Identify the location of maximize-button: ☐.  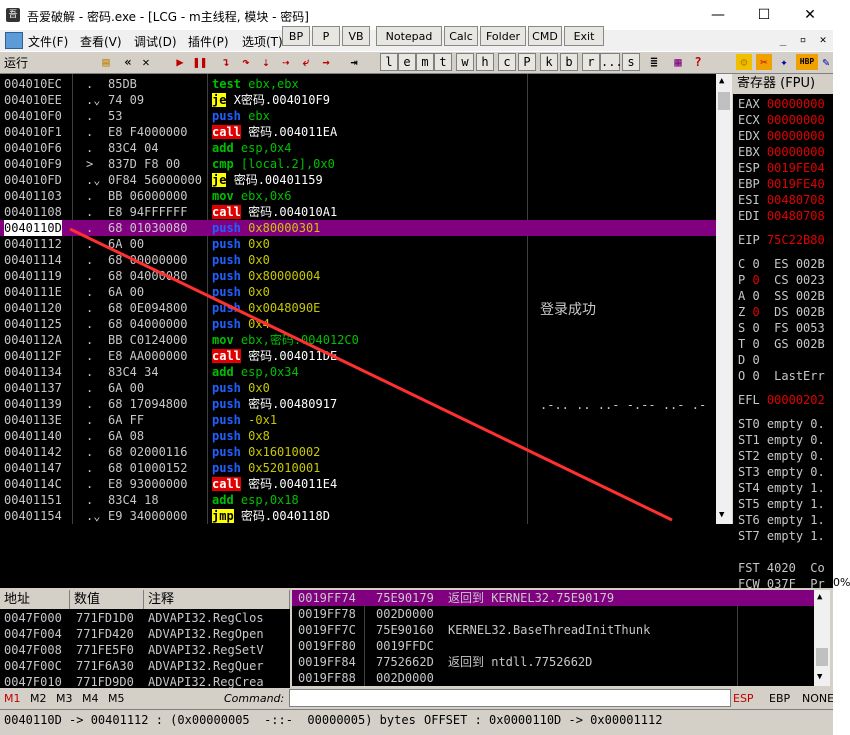
(764, 15).